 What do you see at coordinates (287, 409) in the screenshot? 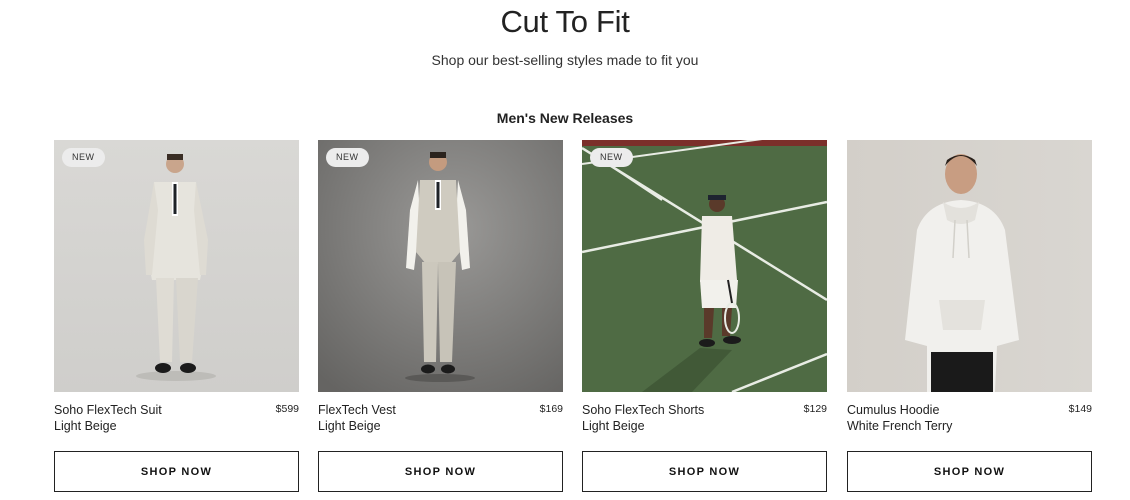
I see `product-price: $599` at bounding box center [287, 409].